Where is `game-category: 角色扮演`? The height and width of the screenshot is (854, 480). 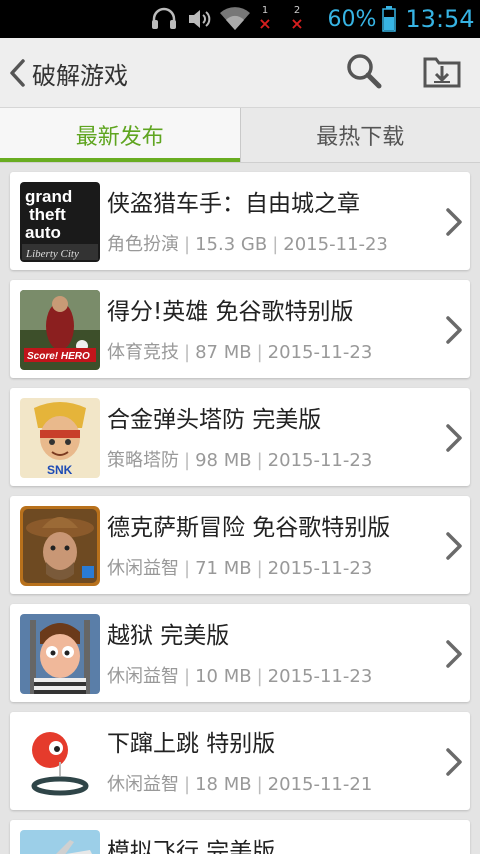
game-category: 角色扮演 is located at coordinates (143, 244).